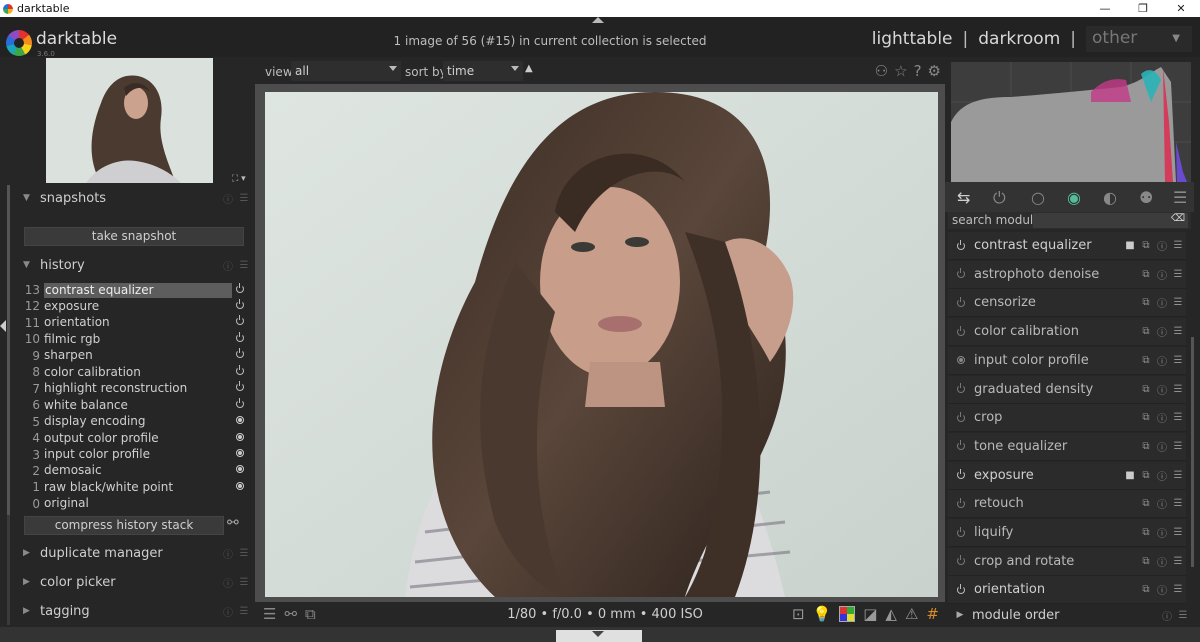 This screenshot has height=642, width=1200. Describe the element at coordinates (135, 323) in the screenshot. I see `history-item: 11 orientation` at that location.